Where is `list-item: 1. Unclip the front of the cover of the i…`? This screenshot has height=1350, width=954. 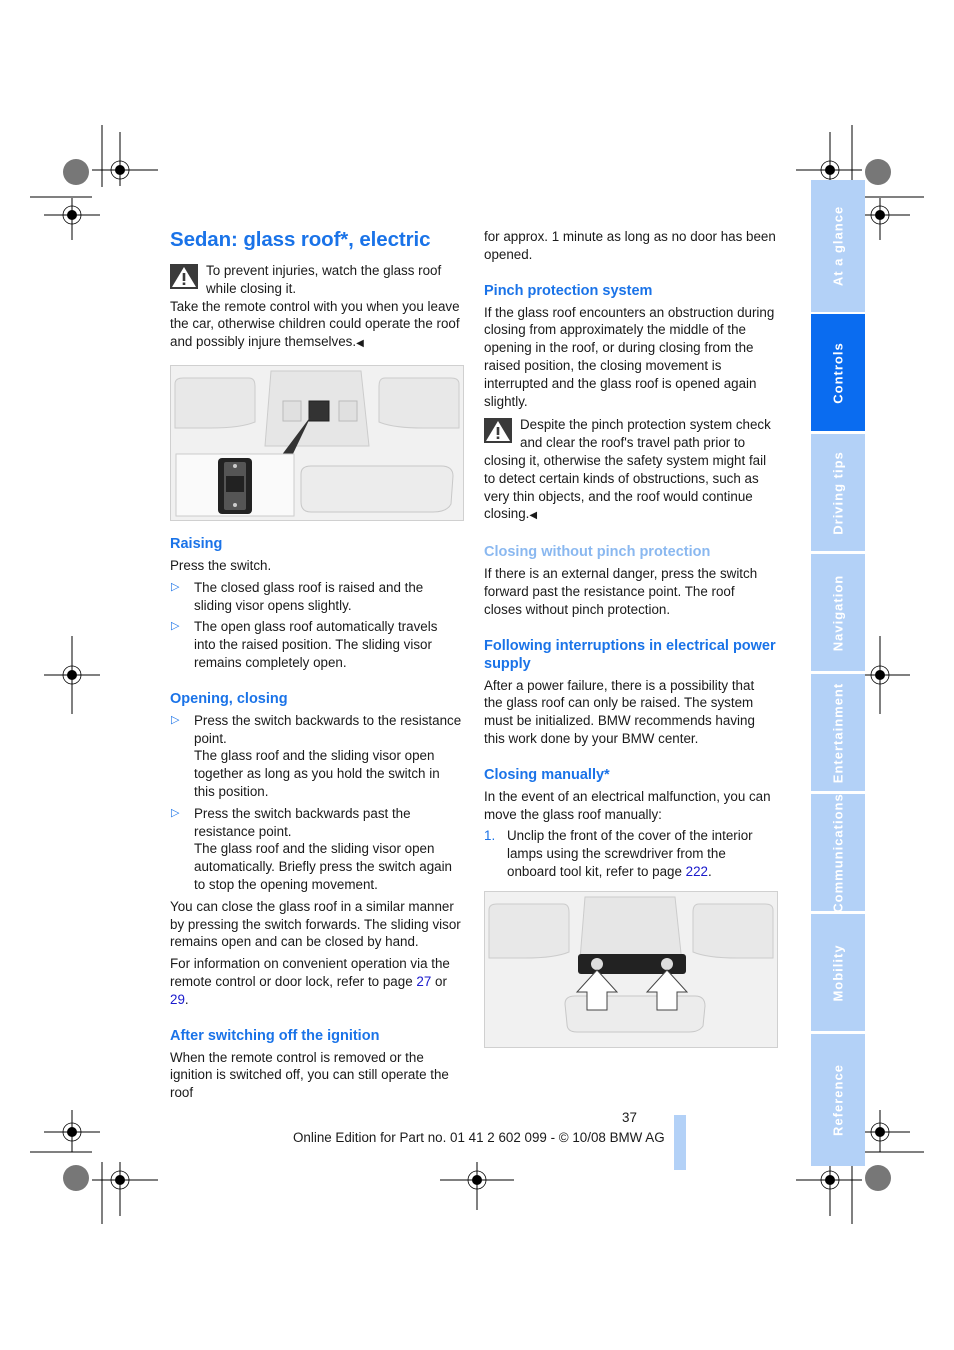 list-item: 1. Unclip the front of the cover of the i… is located at coordinates (618, 853).